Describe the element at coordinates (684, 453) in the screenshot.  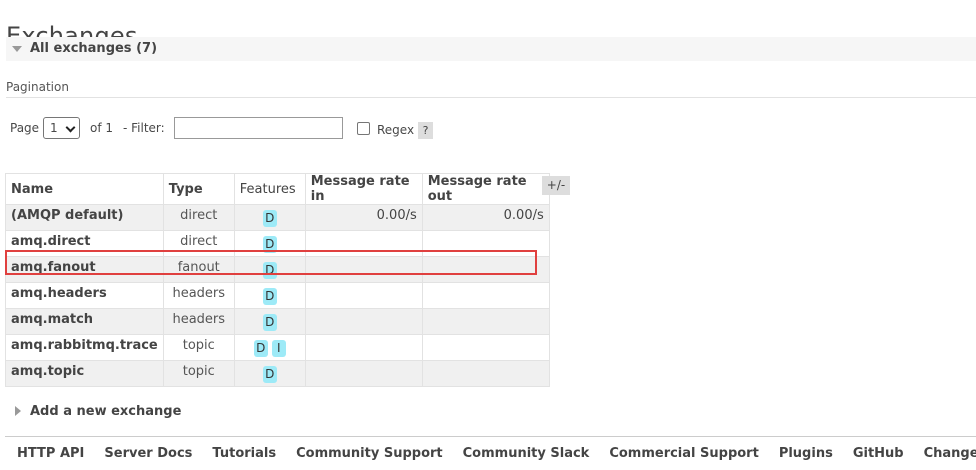
I see `footer-link: Commercial Support` at that location.